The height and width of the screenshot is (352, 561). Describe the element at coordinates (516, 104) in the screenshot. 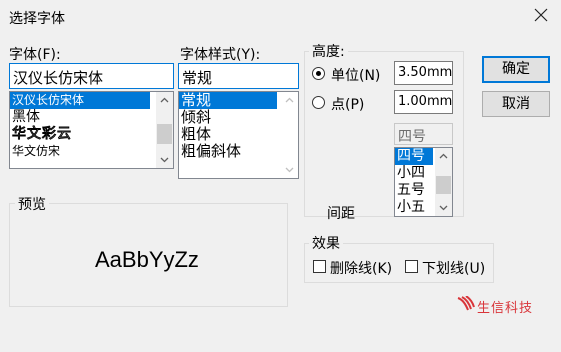

I see `cancel-button: 取消` at that location.